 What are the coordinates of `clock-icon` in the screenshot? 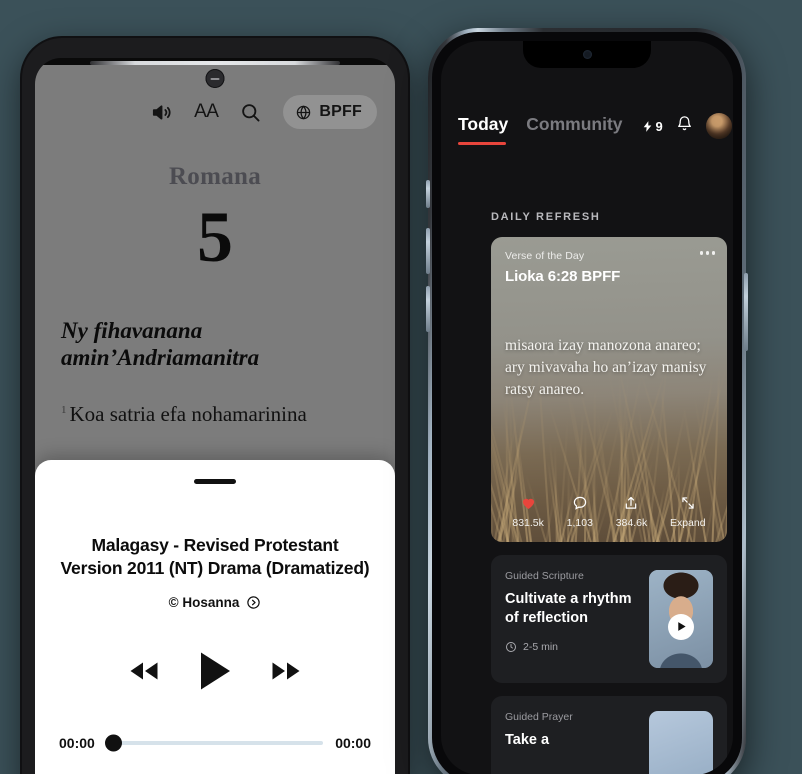 It's located at (511, 647).